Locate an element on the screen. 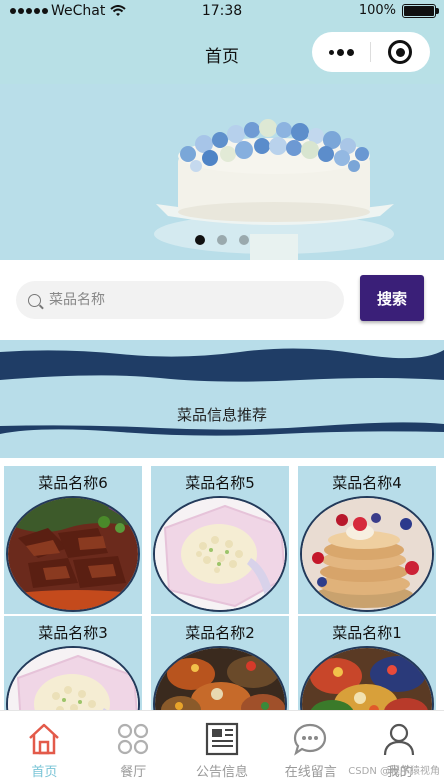 The image size is (444, 780). dish-name: 菜品名称5 is located at coordinates (220, 483).